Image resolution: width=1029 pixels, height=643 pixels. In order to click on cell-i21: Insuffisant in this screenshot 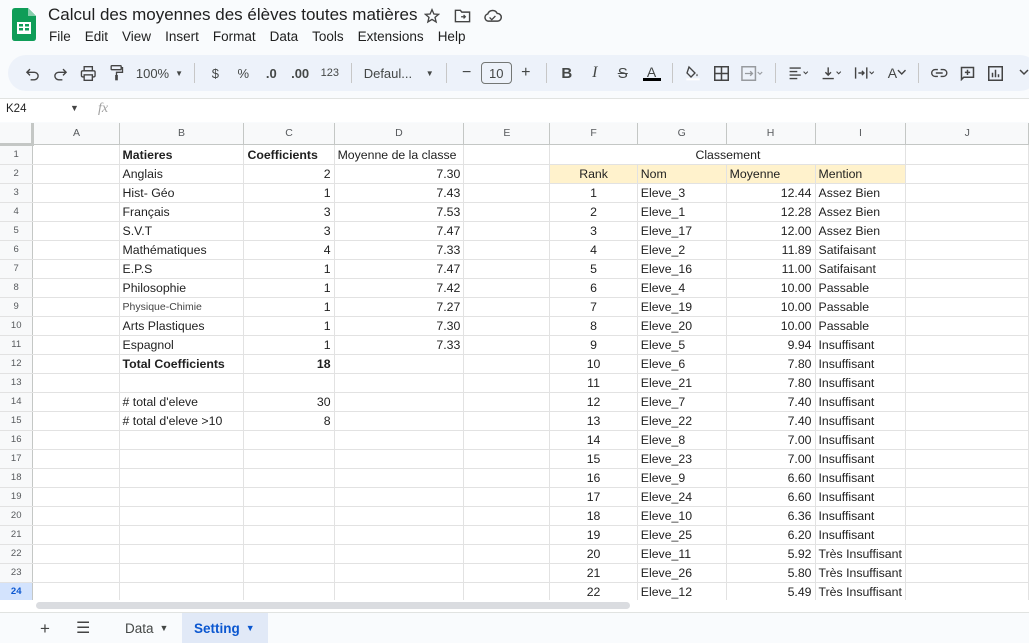, I will do `click(861, 535)`.